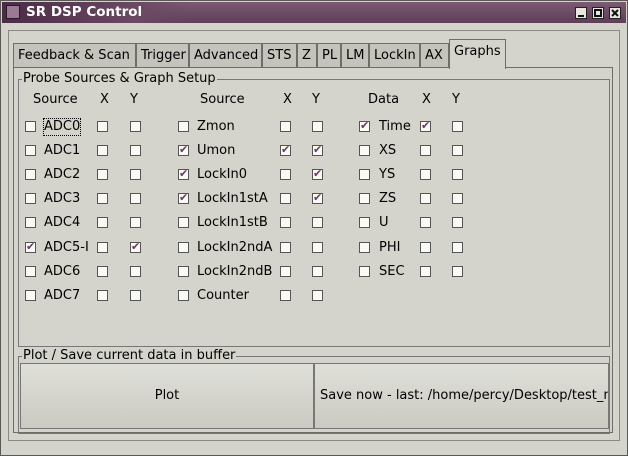  What do you see at coordinates (425, 125) in the screenshot?
I see `checkbox-time-x` at bounding box center [425, 125].